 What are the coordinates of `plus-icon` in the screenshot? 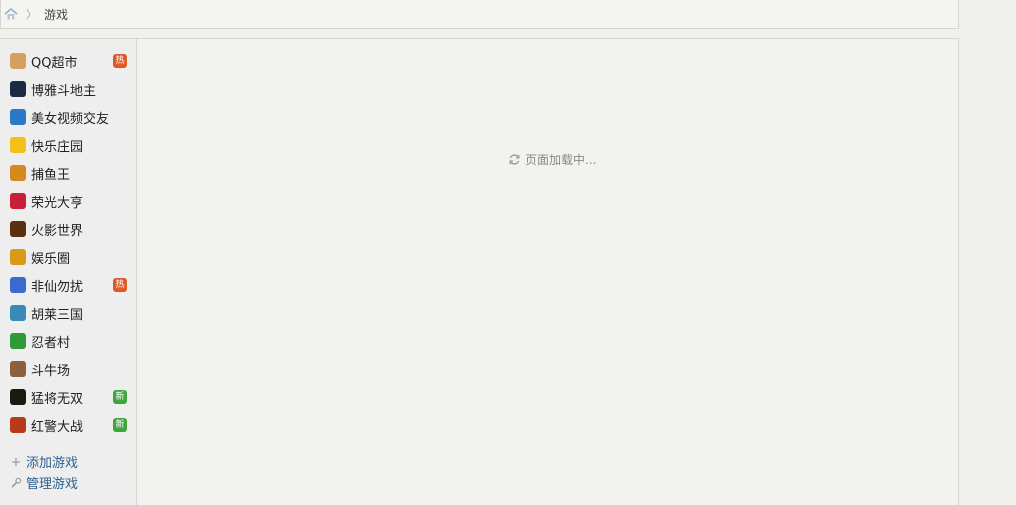 It's located at (16, 462).